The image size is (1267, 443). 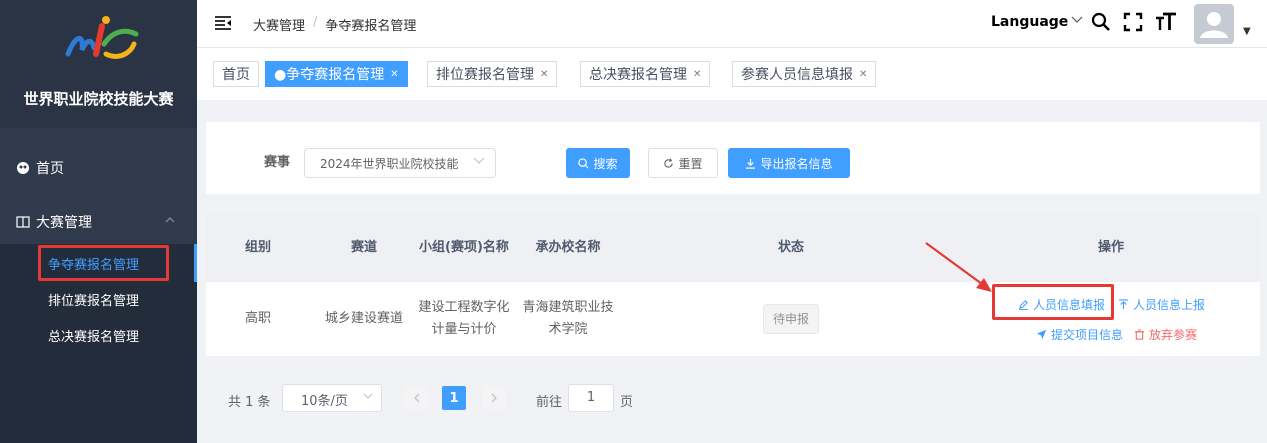 I want to click on sidebar-item-home: 首页, so click(x=98, y=168).